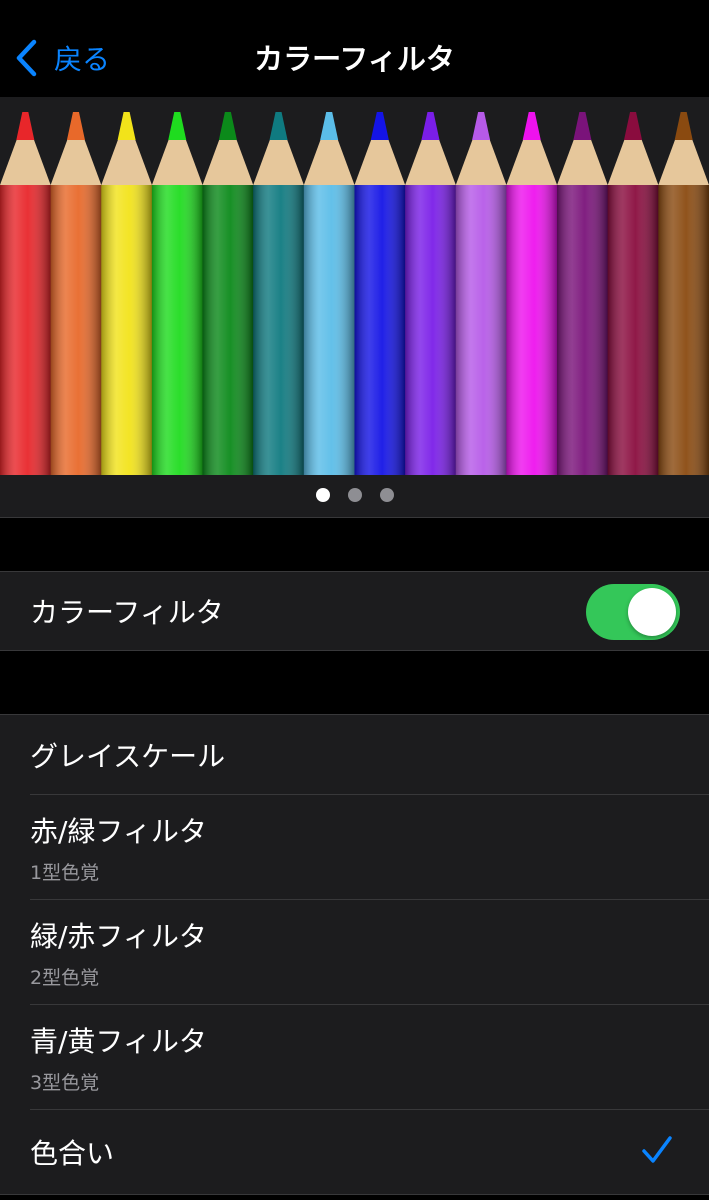 This screenshot has height=1200, width=709. Describe the element at coordinates (354, 1057) in the screenshot. I see `option-blue-yellow: 青/黄フィルタ 3型色覚` at that location.